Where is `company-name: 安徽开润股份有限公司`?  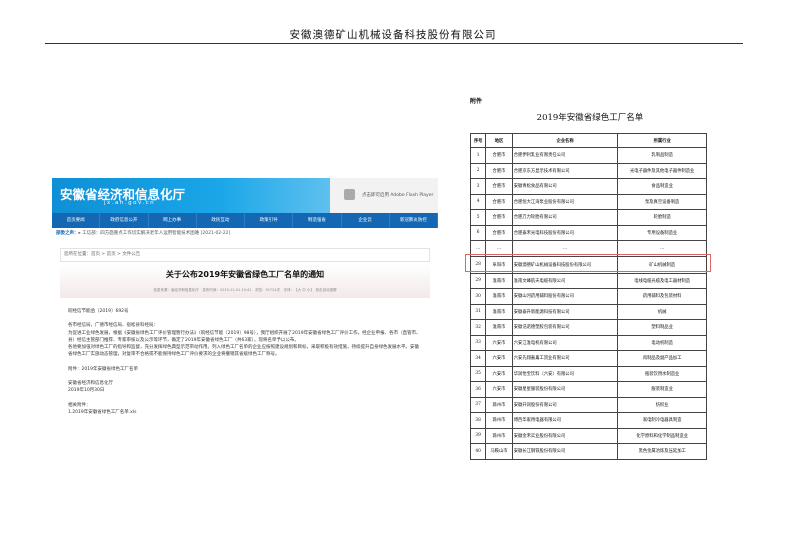 company-name: 安徽开润股份有限公司 is located at coordinates (565, 404).